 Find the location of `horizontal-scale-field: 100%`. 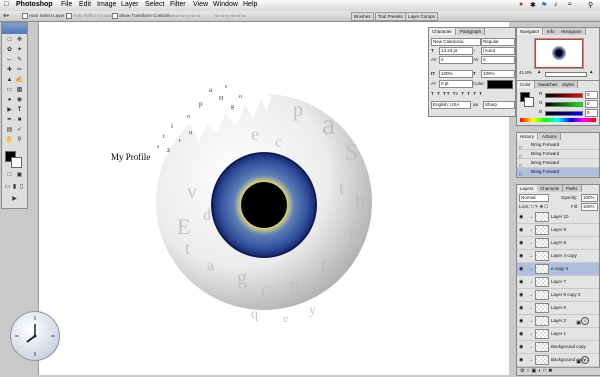

horizontal-scale-field: 100% is located at coordinates (498, 74).